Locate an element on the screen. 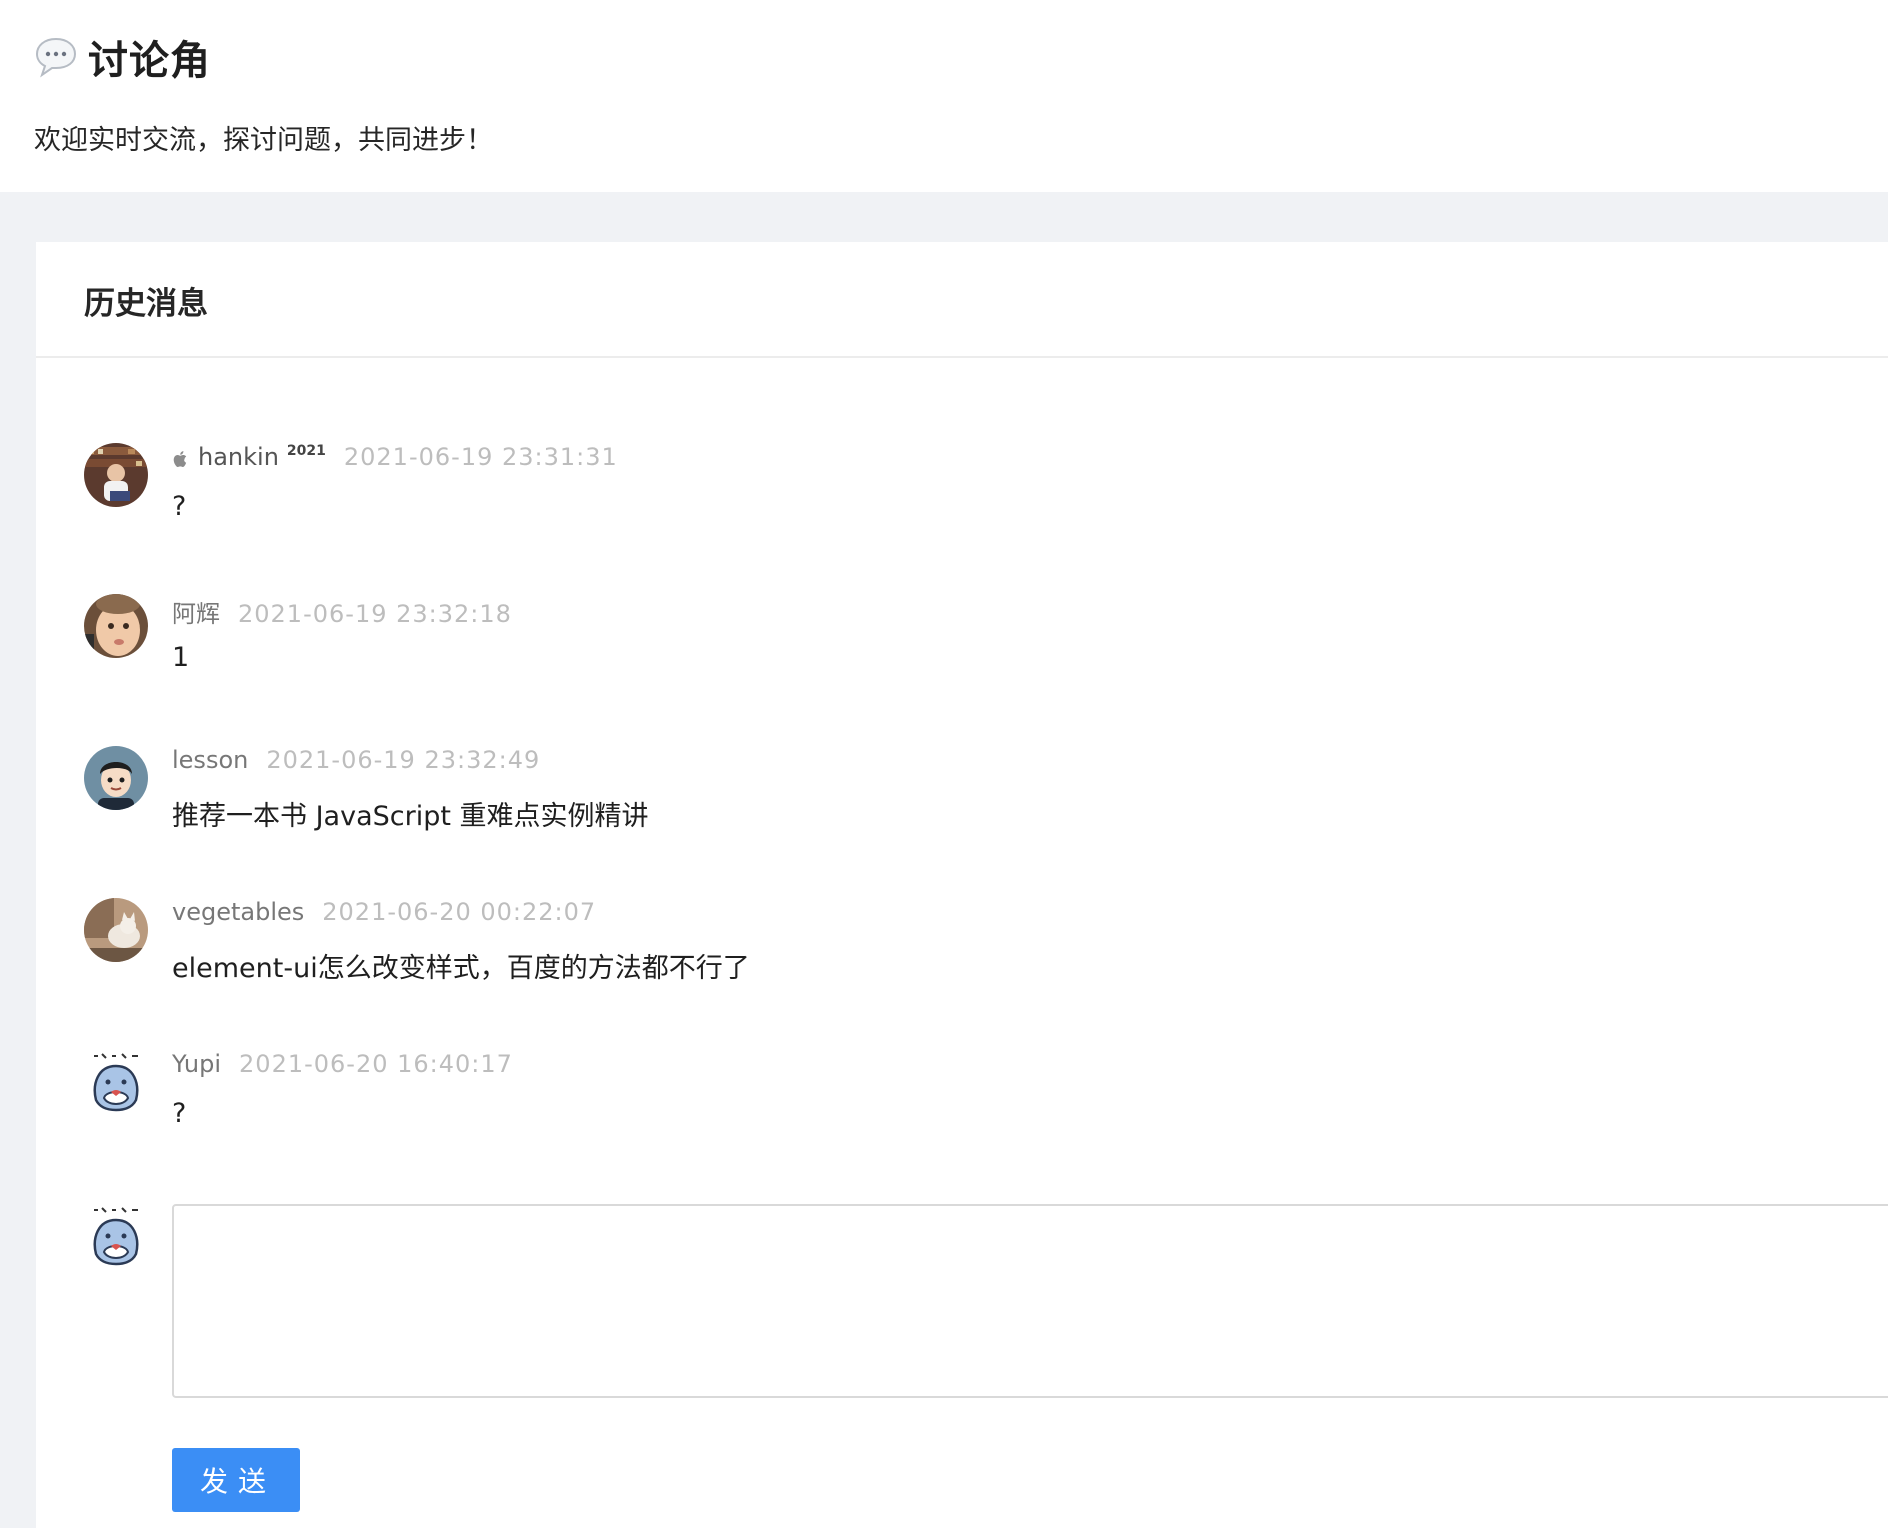  message-time: 2021-06-19 23:32:49 is located at coordinates (403, 760).